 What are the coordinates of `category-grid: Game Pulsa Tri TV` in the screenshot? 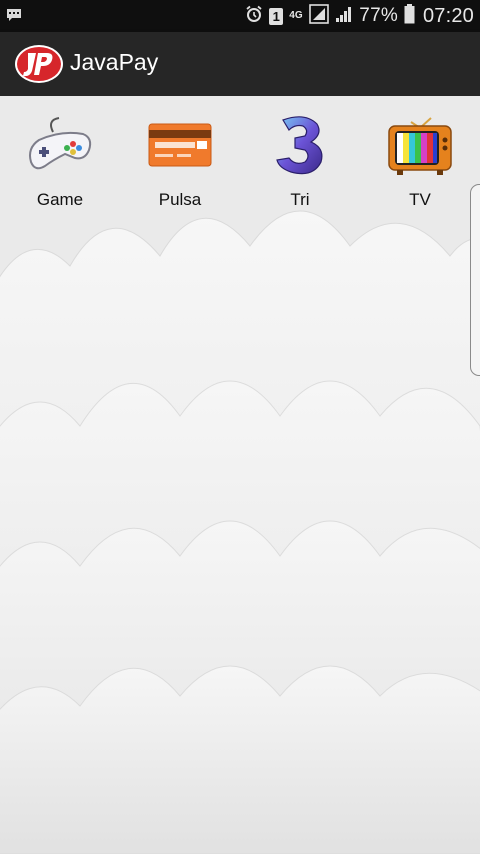 It's located at (240, 161).